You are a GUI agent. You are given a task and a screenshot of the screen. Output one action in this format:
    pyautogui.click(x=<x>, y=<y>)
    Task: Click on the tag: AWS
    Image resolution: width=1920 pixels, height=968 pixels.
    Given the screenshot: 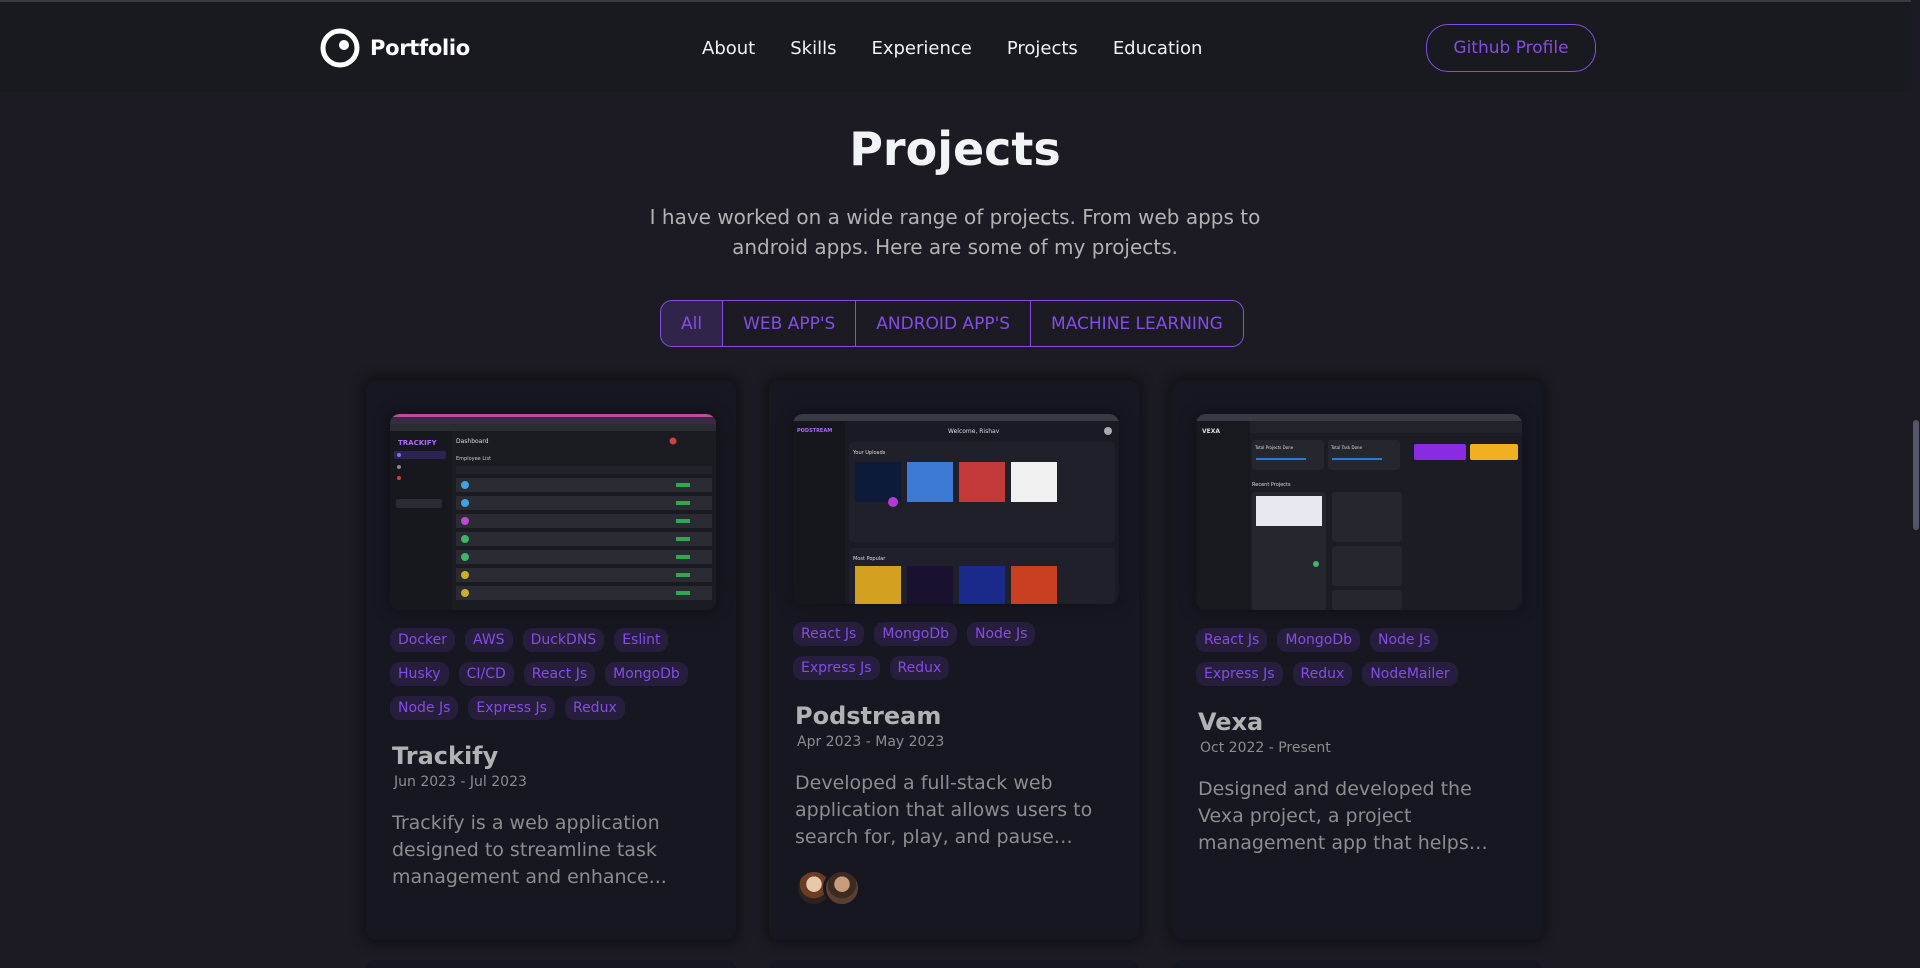 What is the action you would take?
    pyautogui.click(x=489, y=640)
    